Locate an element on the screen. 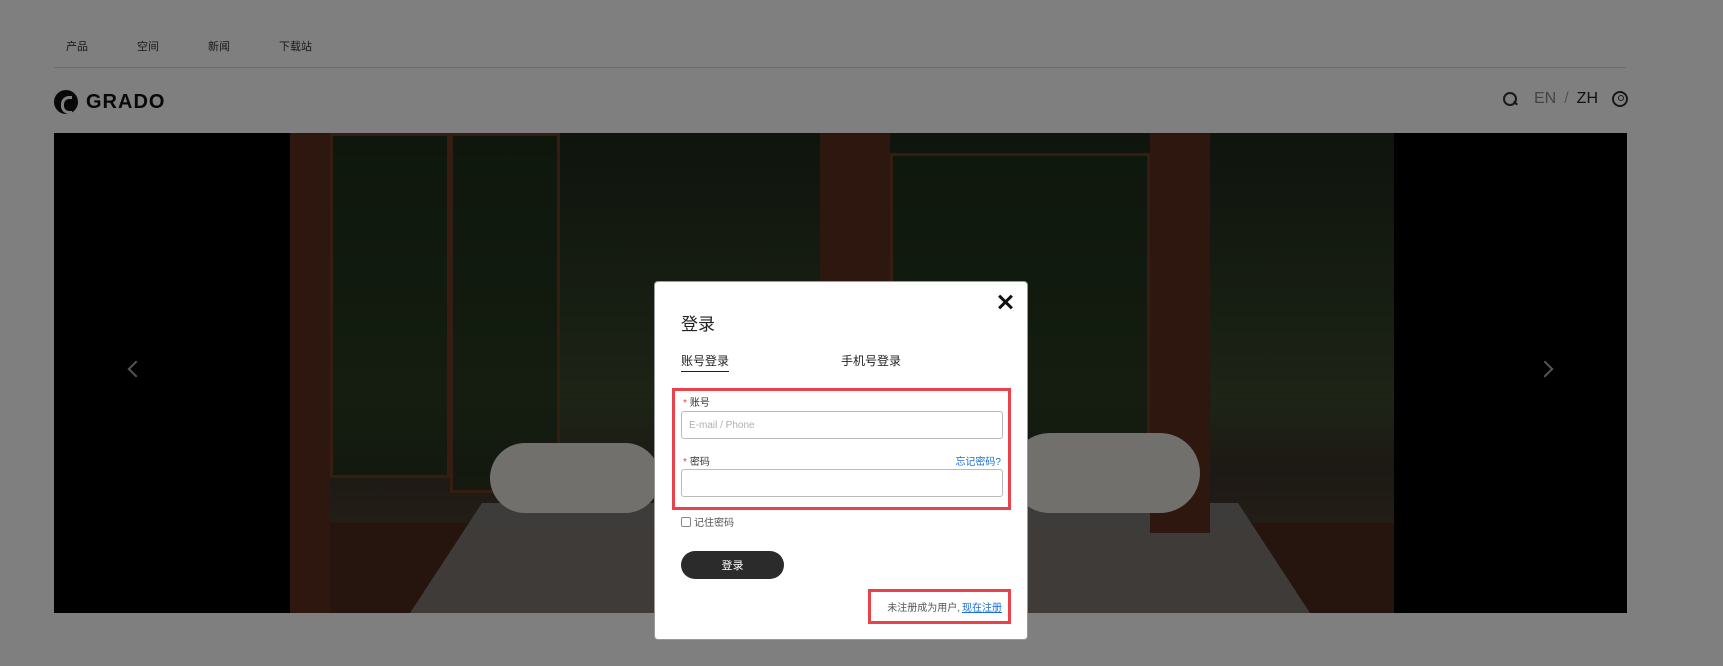 Image resolution: width=1723 pixels, height=666 pixels. password-input is located at coordinates (842, 483).